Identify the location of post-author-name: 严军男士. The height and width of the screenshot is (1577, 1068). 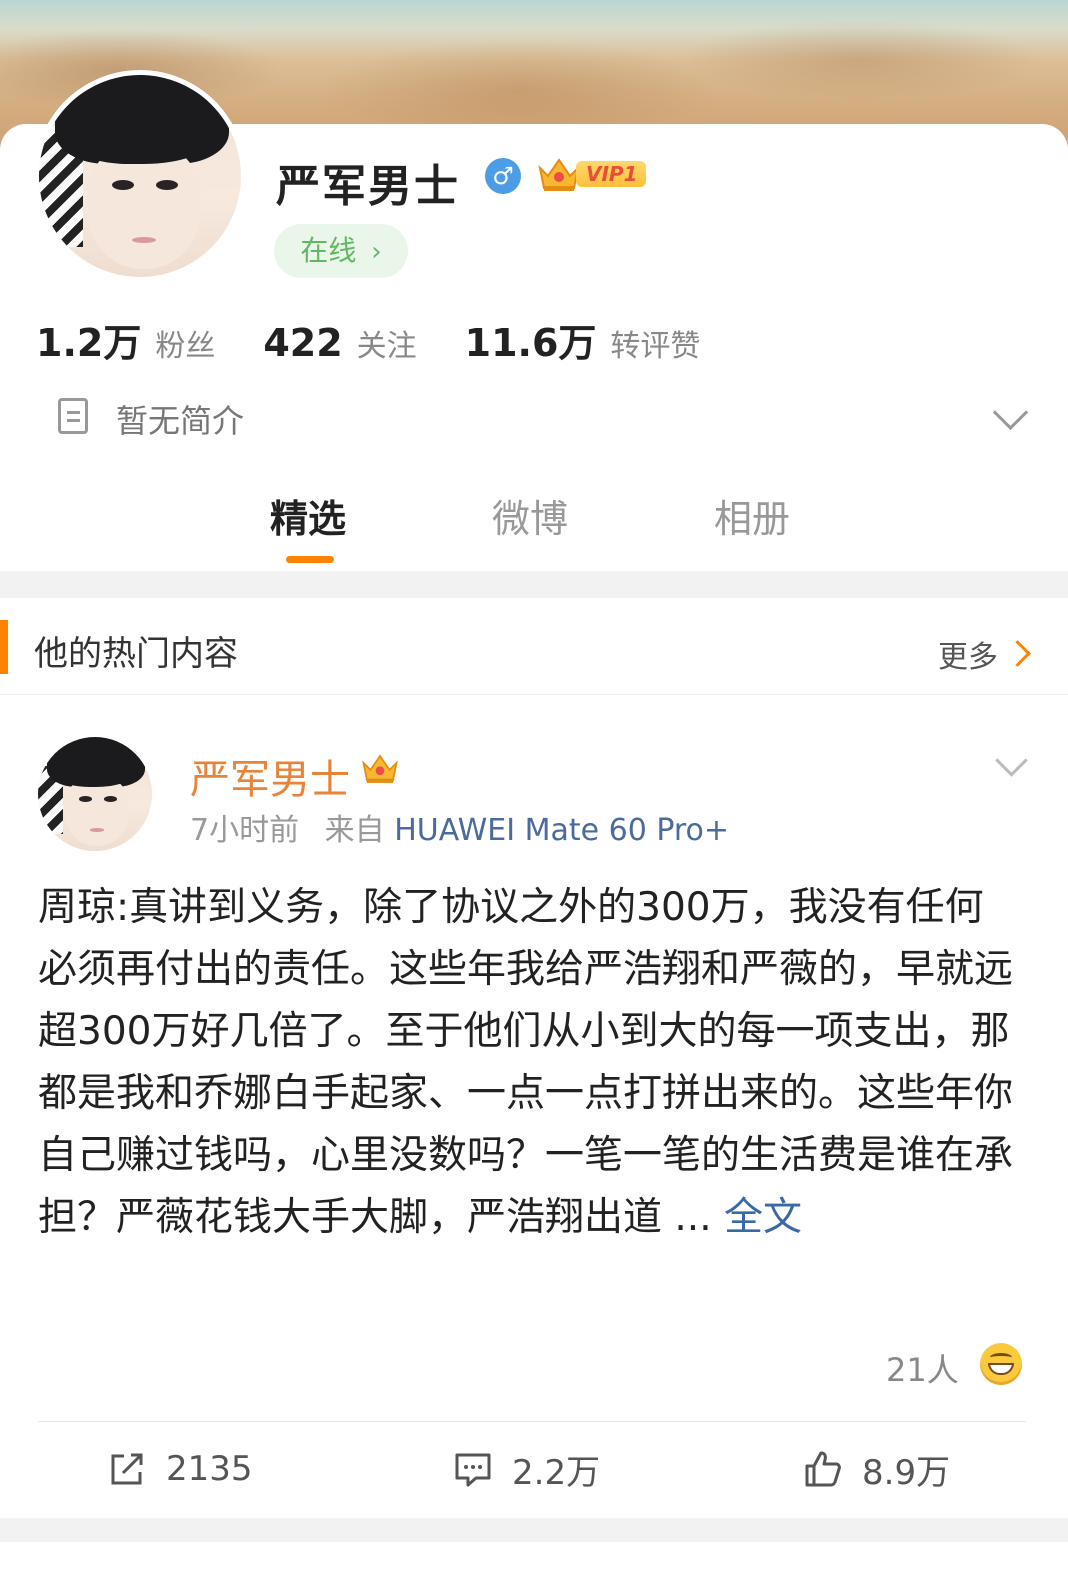
(270, 776).